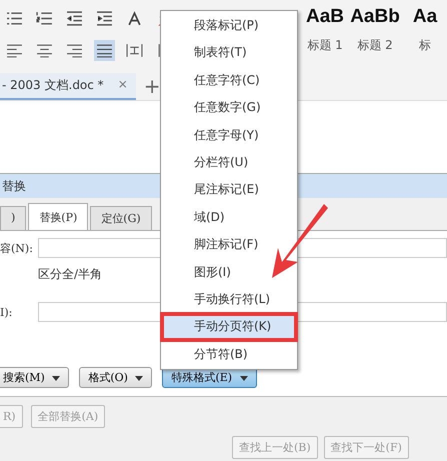  Describe the element at coordinates (70, 274) in the screenshot. I see `option-label: 区分全/半角` at that location.